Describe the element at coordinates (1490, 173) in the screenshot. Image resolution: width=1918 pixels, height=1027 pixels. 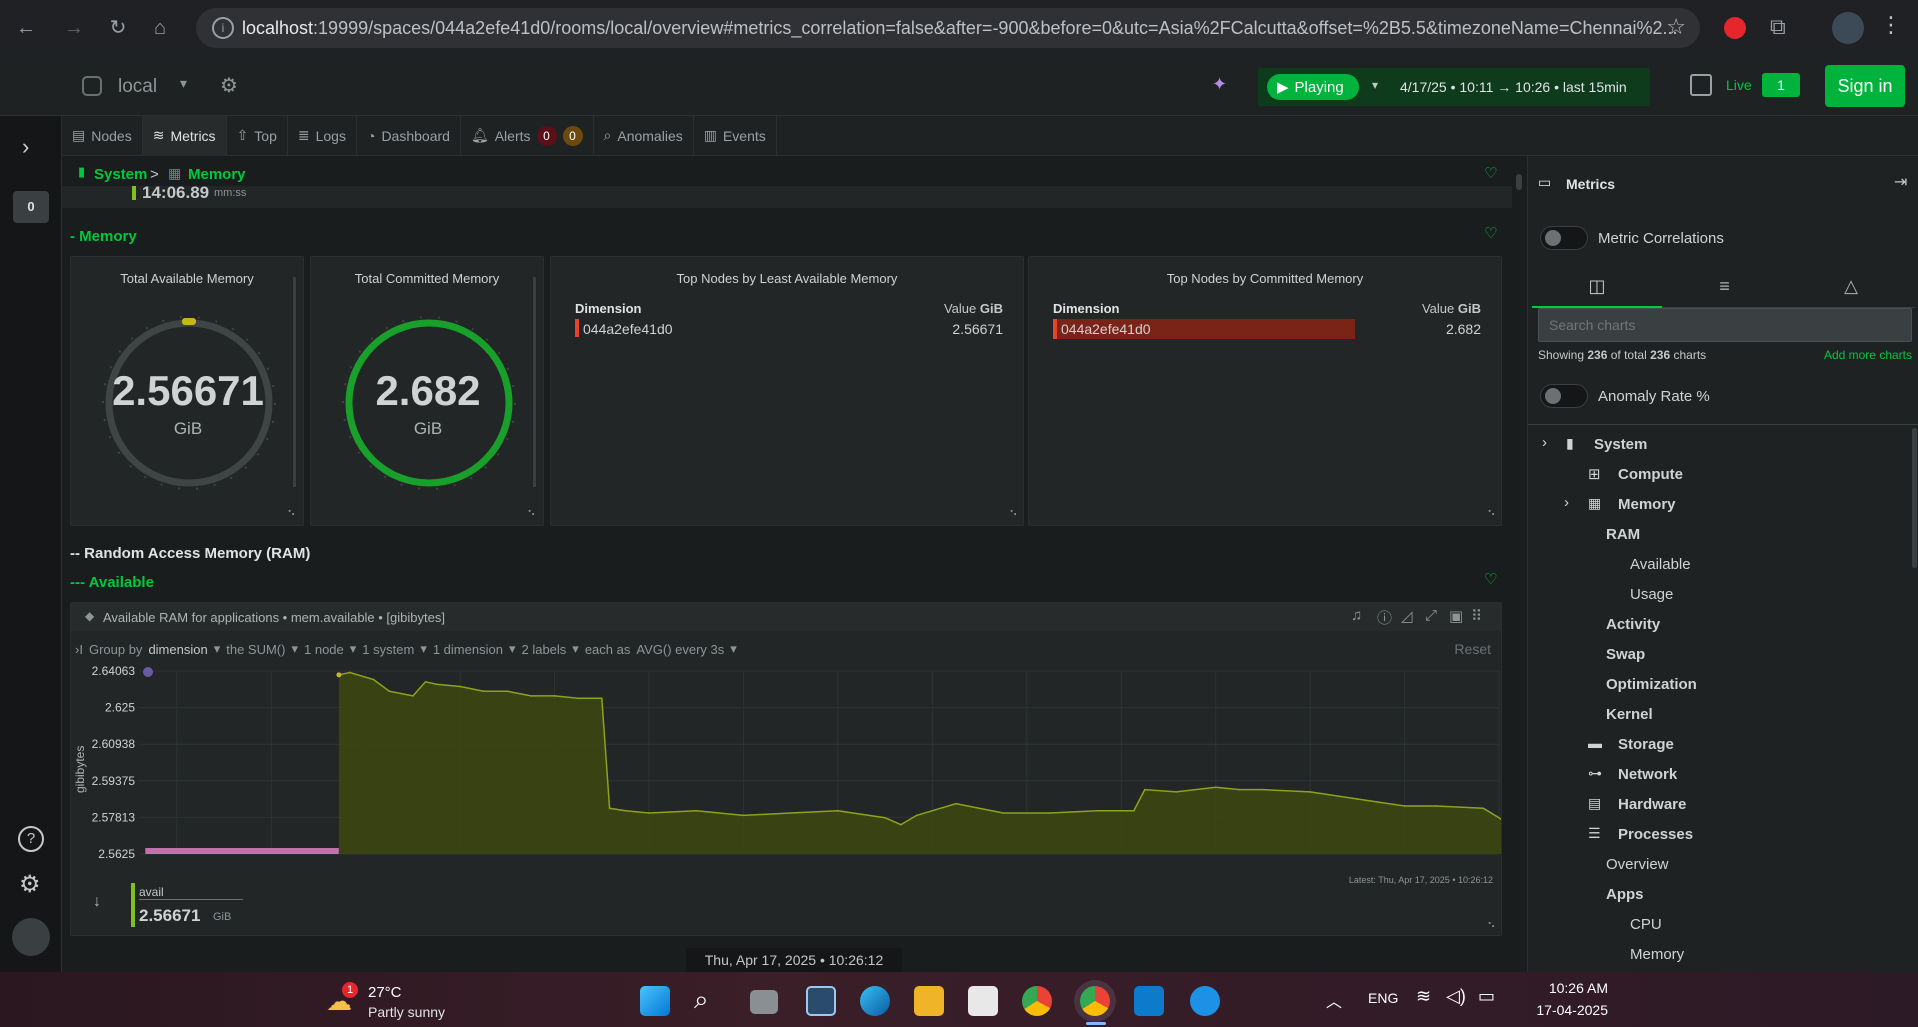
I see `heart-icon: ♡` at that location.